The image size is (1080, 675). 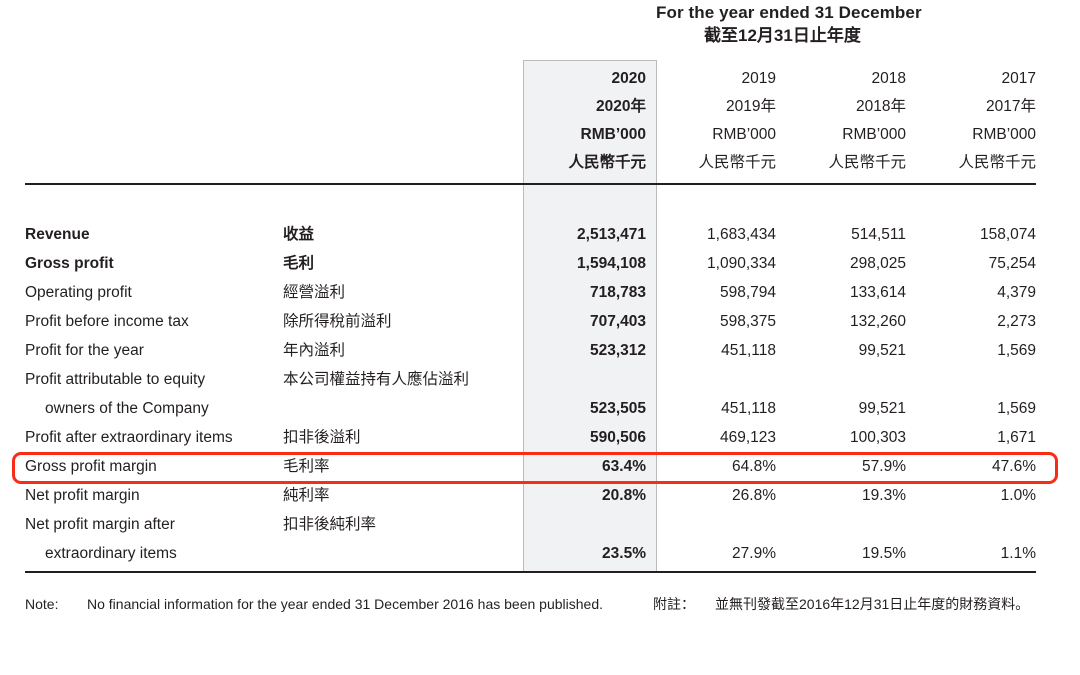 I want to click on column-header-2020-unit-en: RMB’000, so click(x=613, y=134).